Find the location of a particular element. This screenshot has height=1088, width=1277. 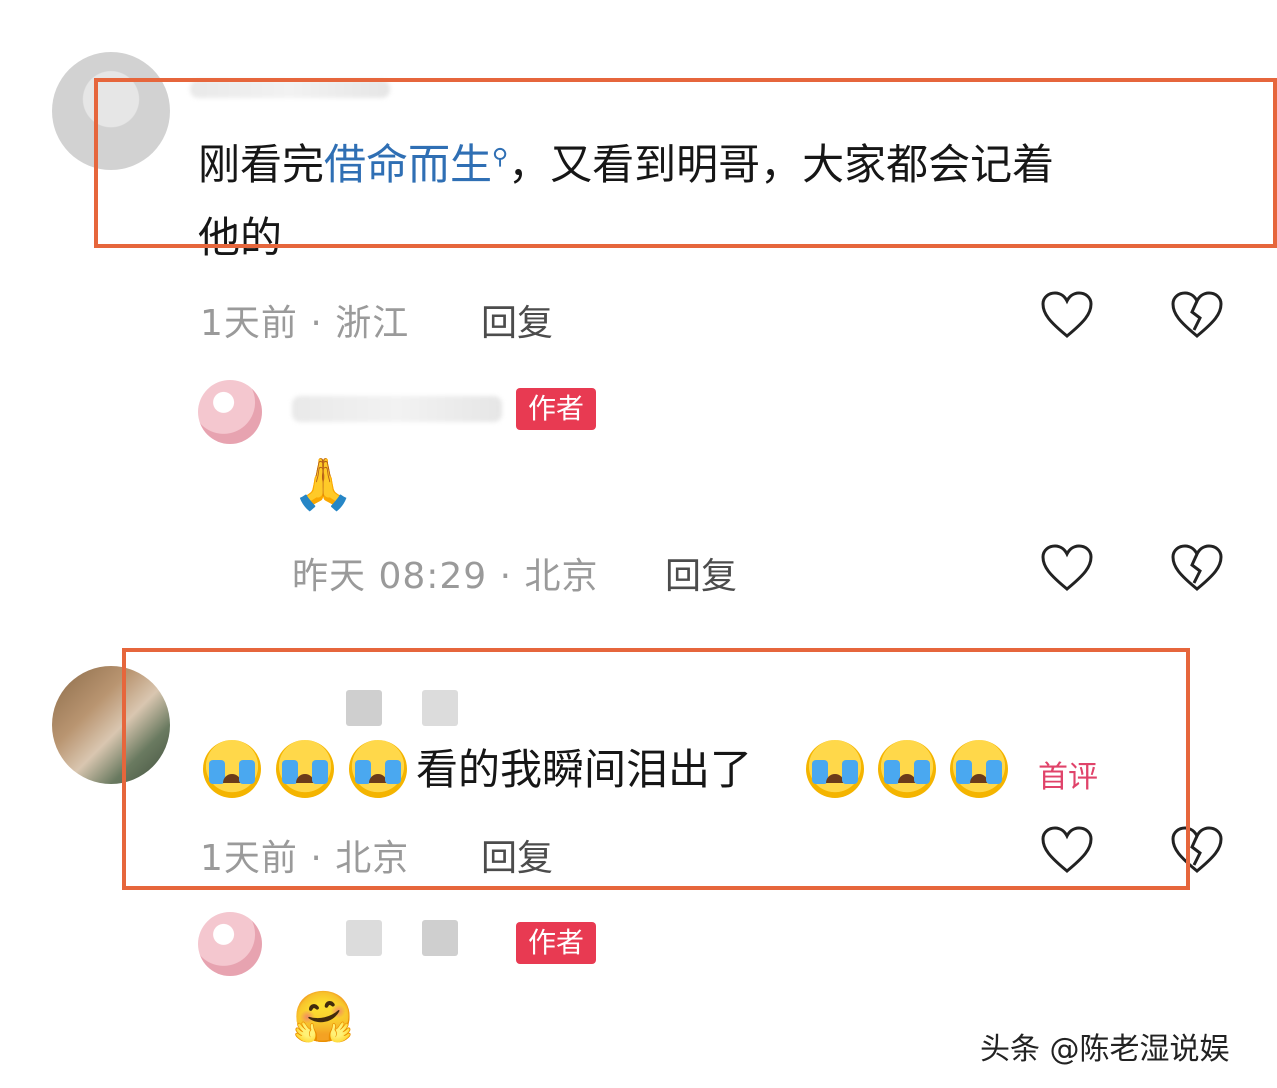

watermark: 头条 @陈老湿说娱 is located at coordinates (1105, 1049).